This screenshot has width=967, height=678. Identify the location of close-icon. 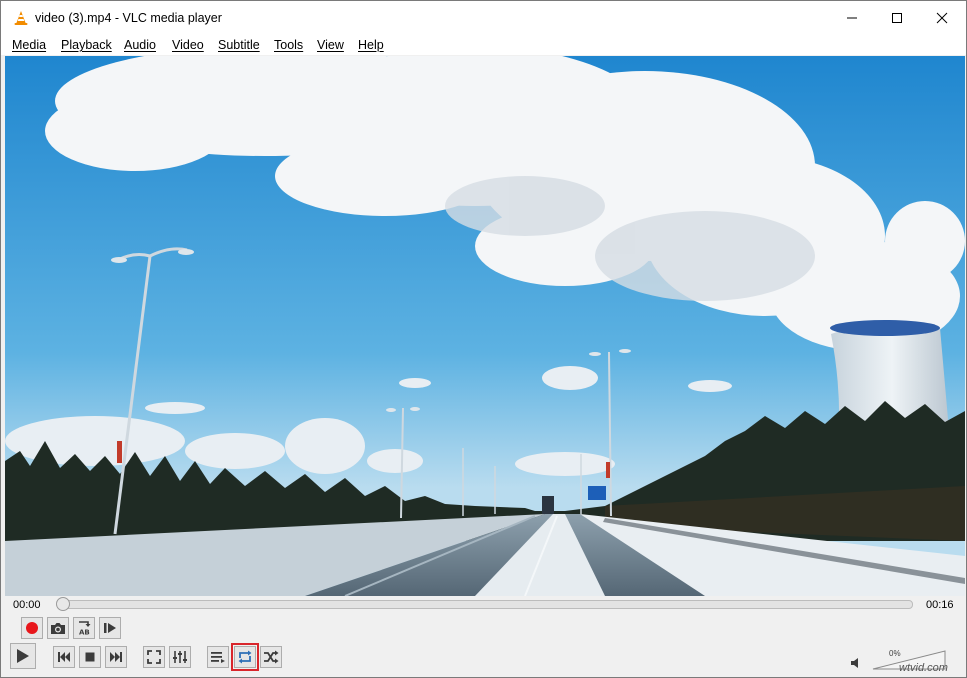
(942, 18).